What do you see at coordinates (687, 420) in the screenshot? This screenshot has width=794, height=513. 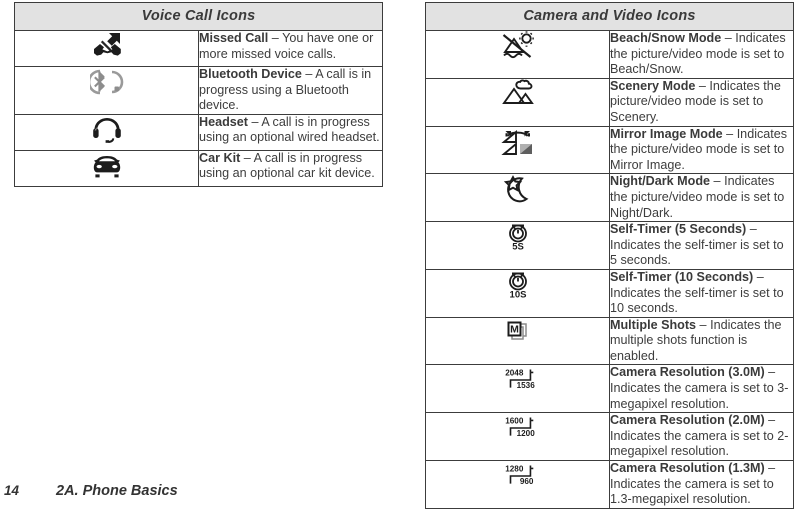 I see `icon-label: Camera Resolution (2.0M)` at bounding box center [687, 420].